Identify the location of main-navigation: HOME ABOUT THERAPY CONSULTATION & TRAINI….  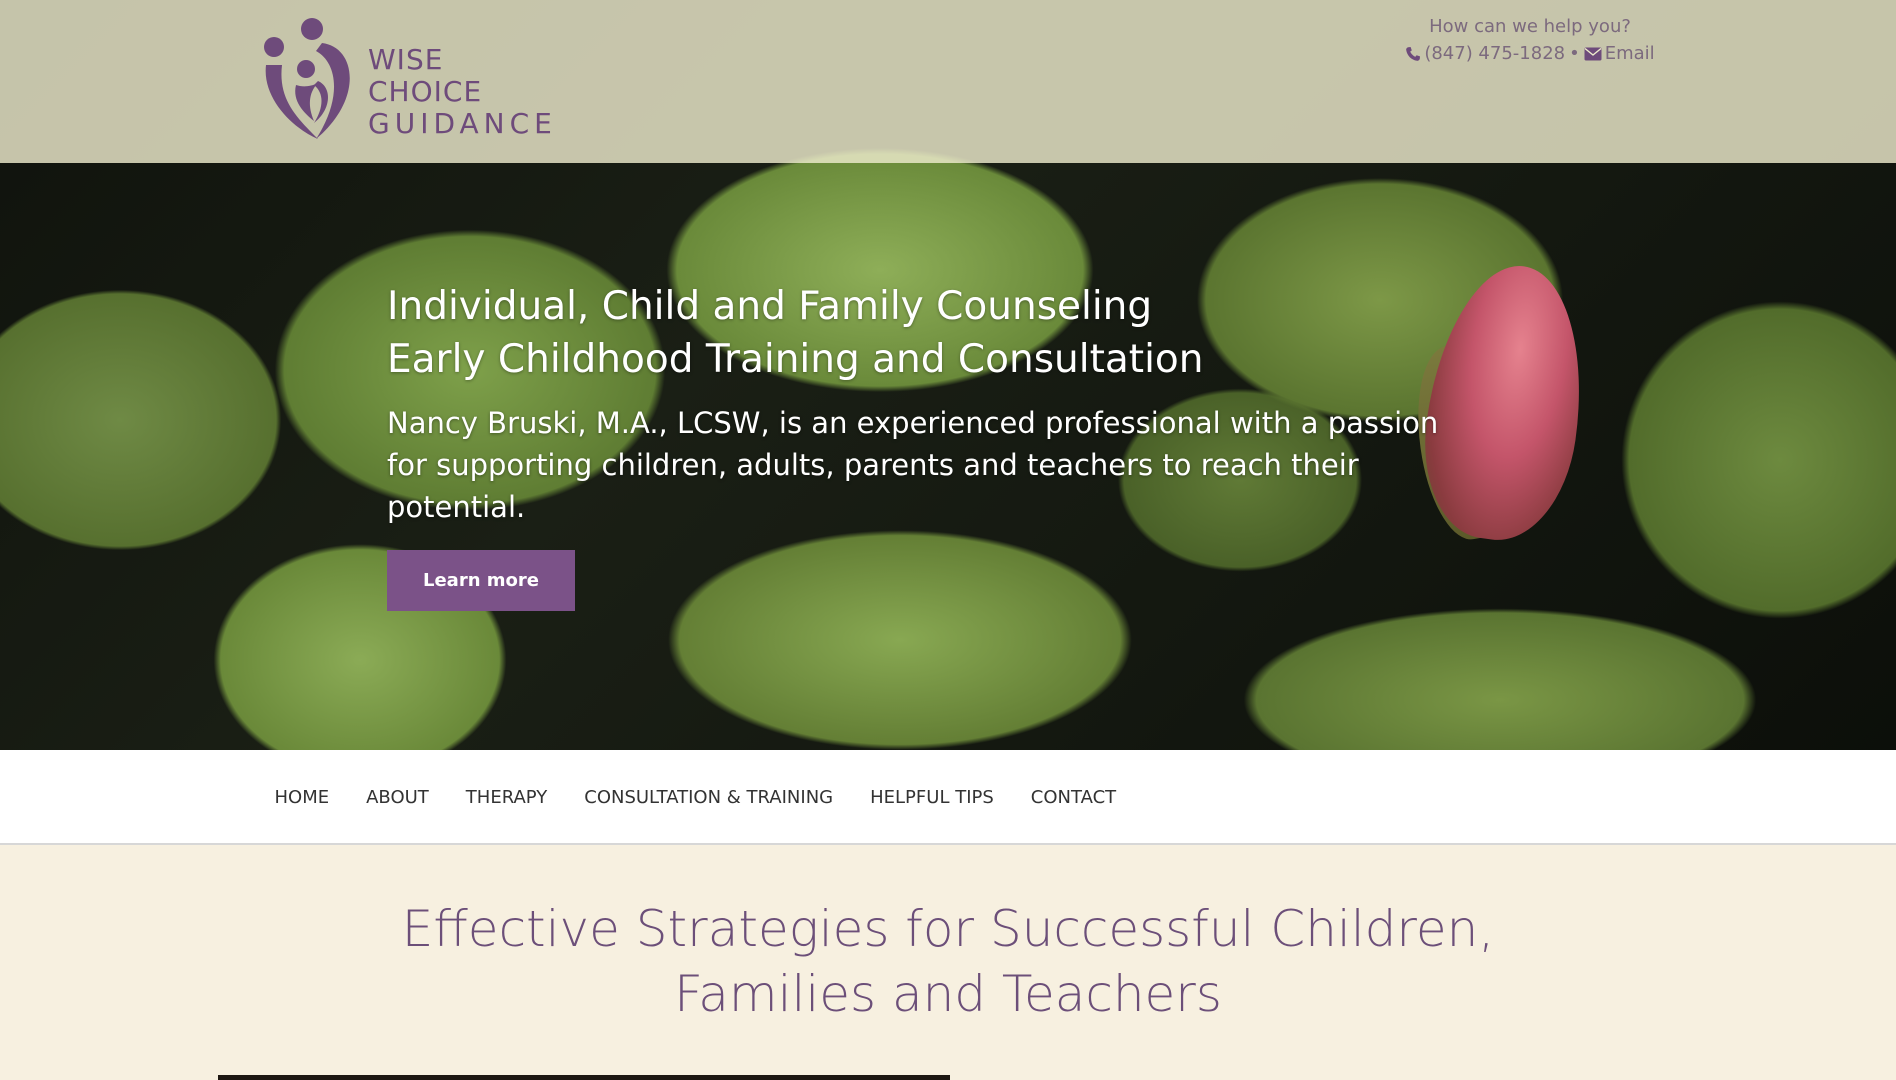
(948, 797).